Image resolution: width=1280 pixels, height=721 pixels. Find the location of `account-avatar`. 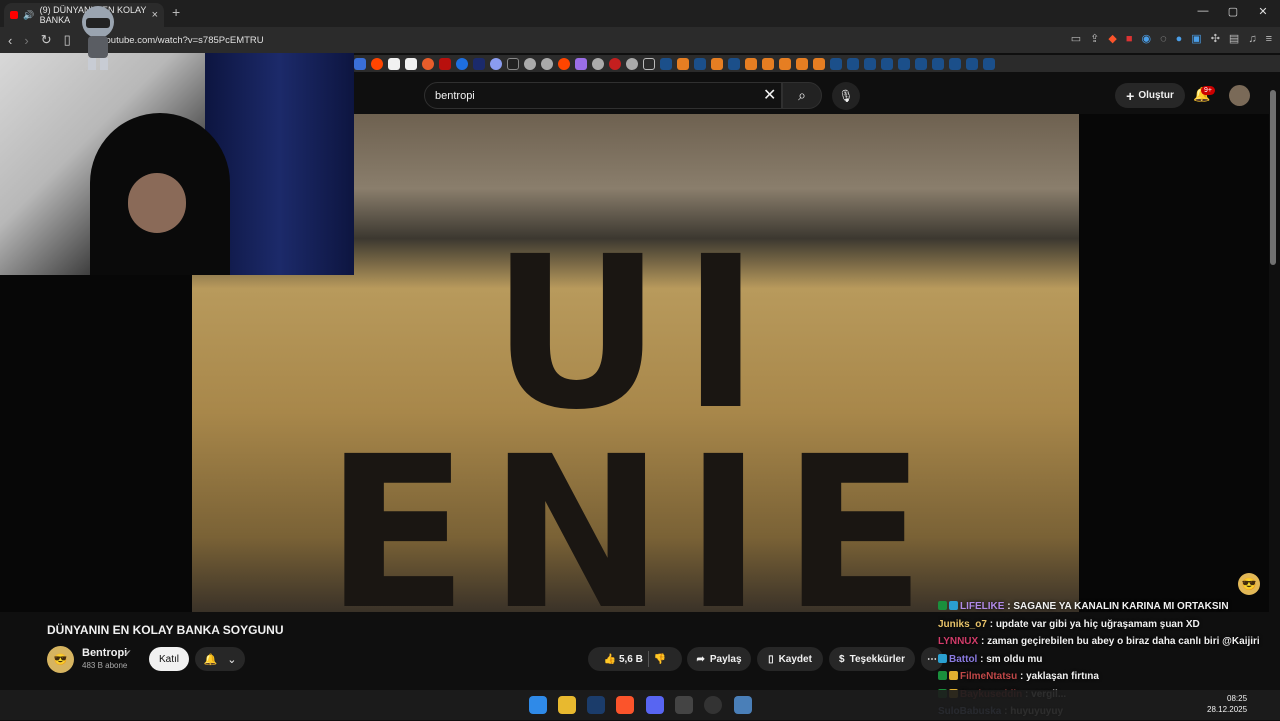

account-avatar is located at coordinates (1239, 95).